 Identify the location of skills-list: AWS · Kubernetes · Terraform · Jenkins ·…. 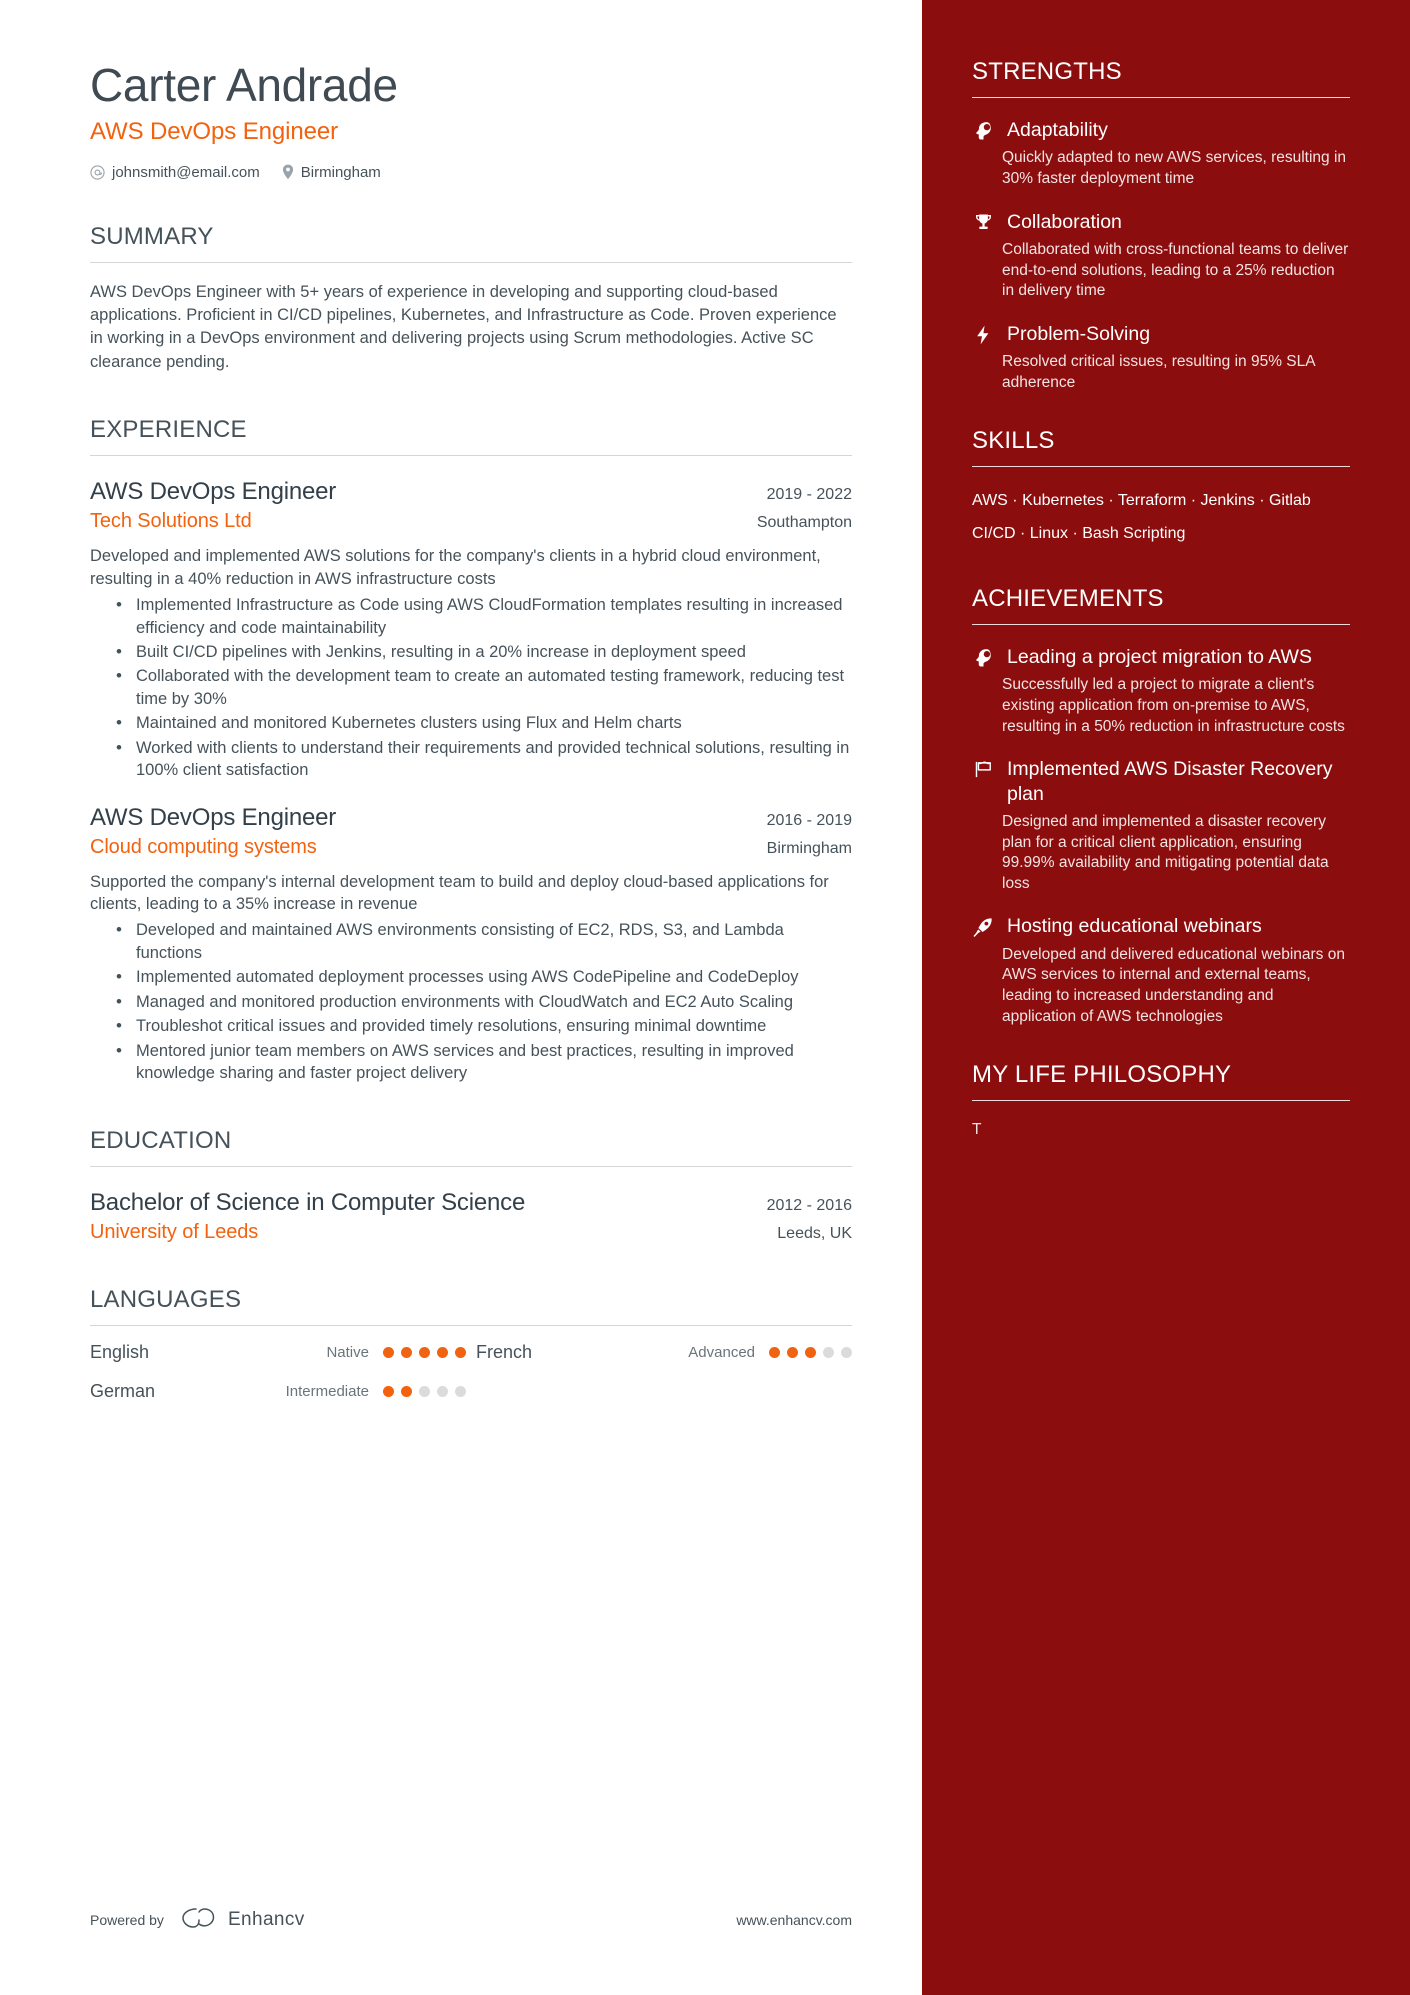
(1141, 517).